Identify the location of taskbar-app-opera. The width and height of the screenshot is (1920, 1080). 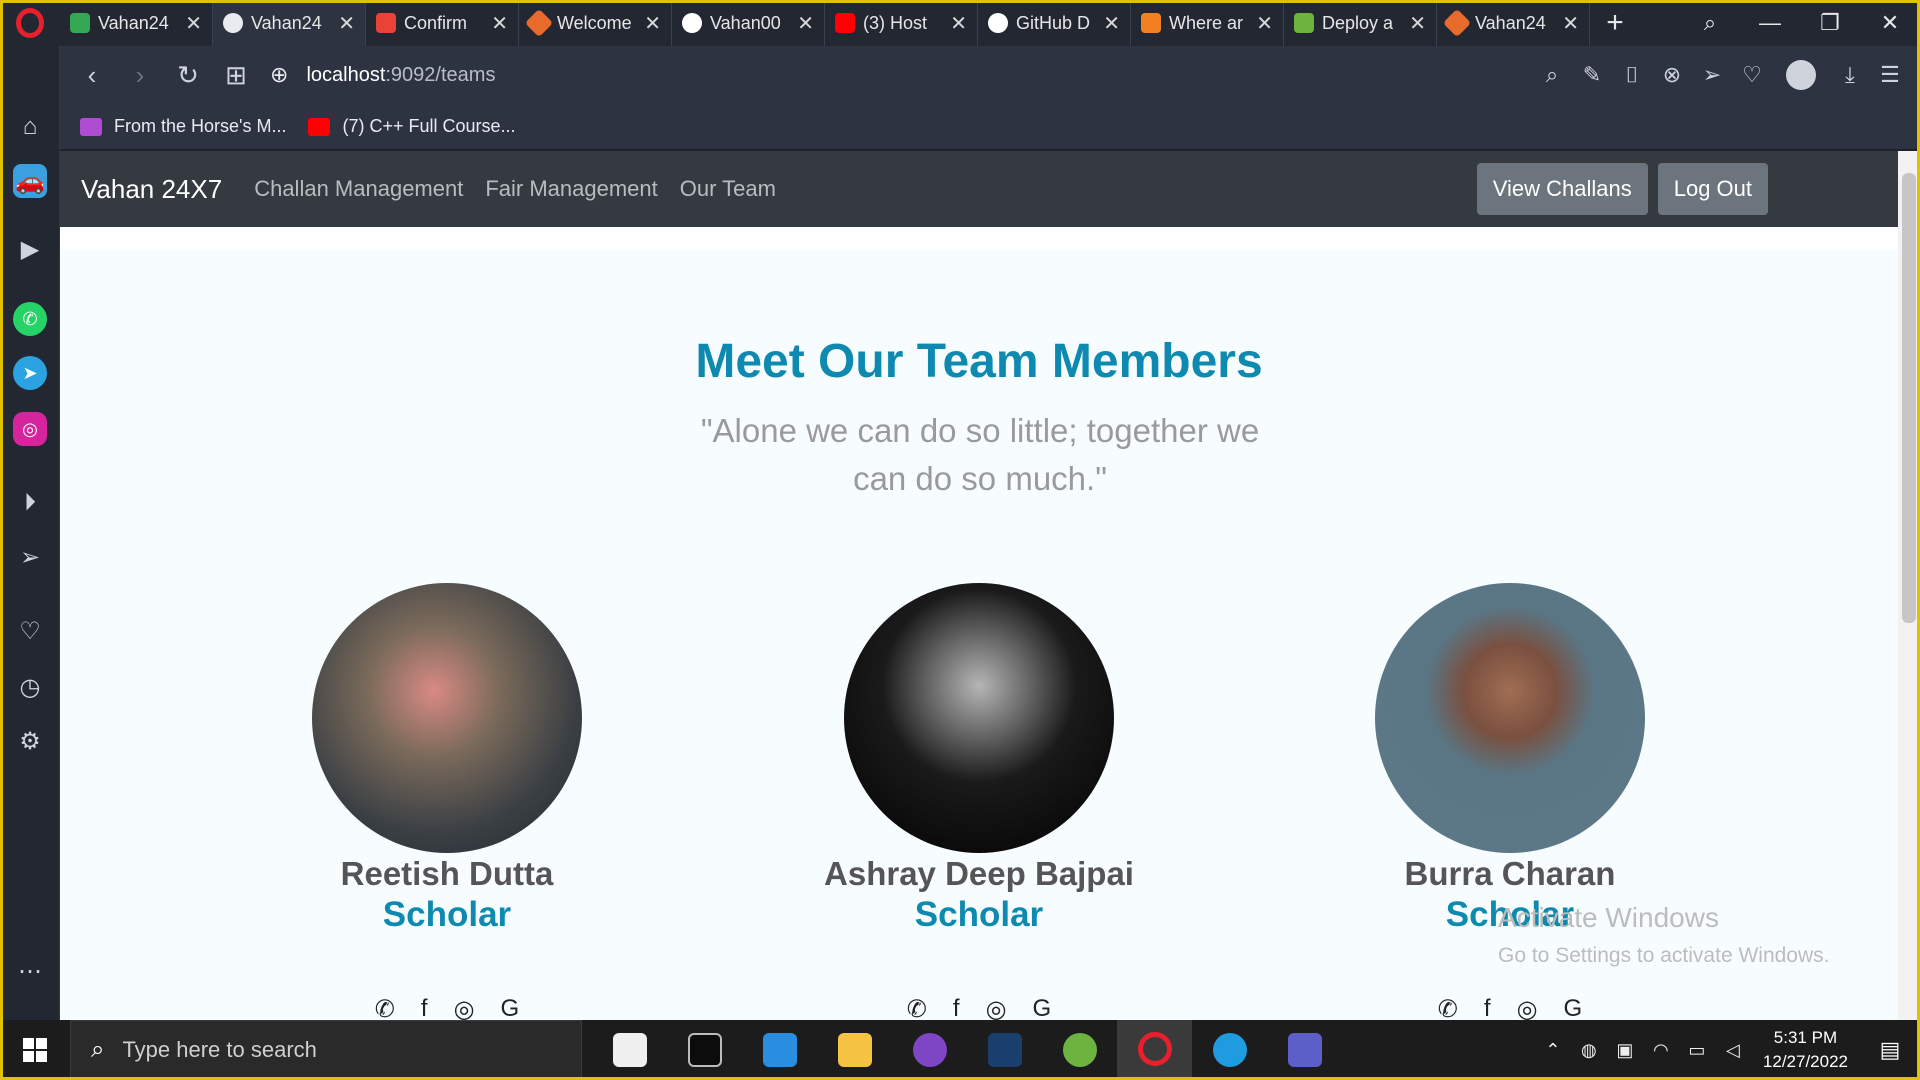
(1154, 1050).